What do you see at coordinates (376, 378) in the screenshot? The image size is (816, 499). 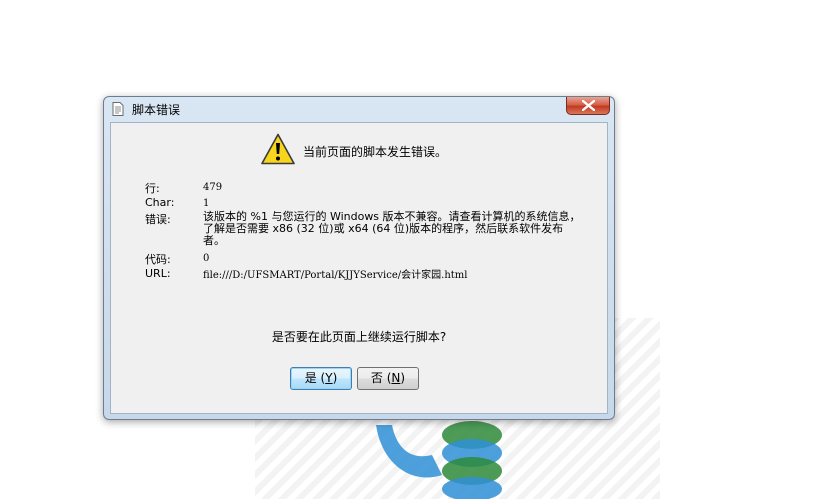 I see `no-button-label: 否` at bounding box center [376, 378].